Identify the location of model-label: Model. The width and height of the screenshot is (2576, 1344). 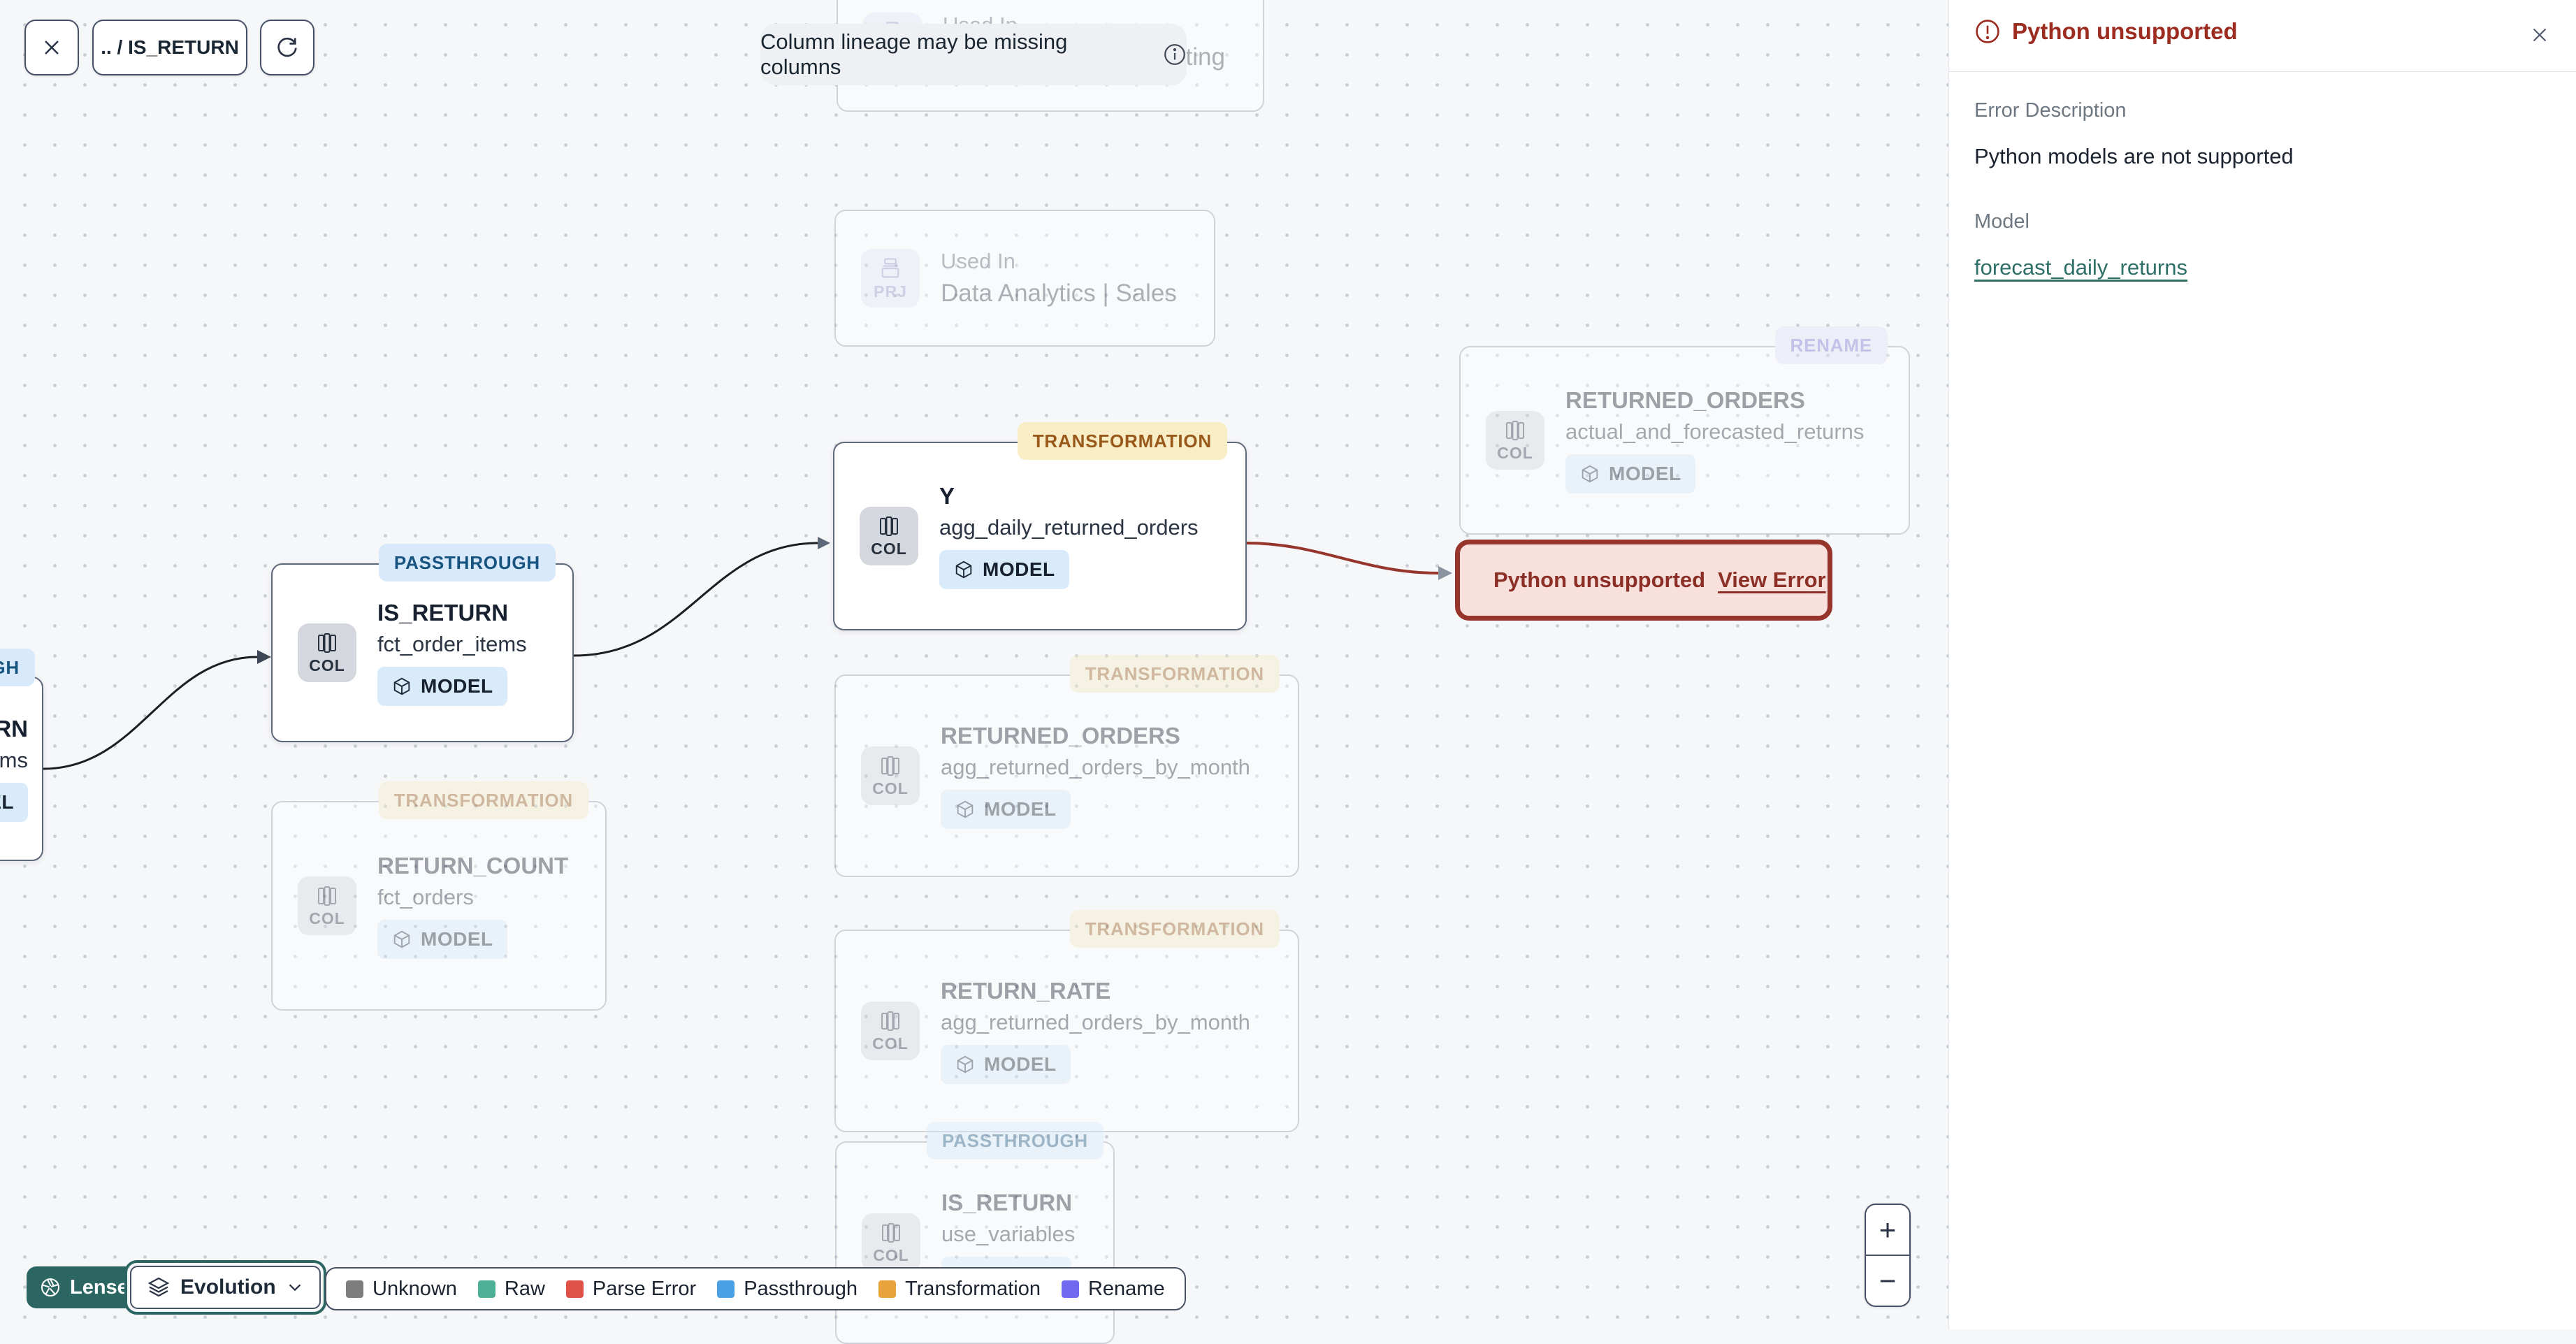
(2002, 221).